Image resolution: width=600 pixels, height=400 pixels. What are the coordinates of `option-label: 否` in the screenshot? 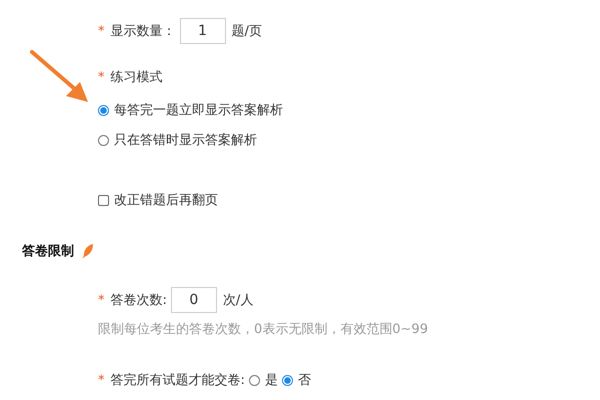 It's located at (304, 380).